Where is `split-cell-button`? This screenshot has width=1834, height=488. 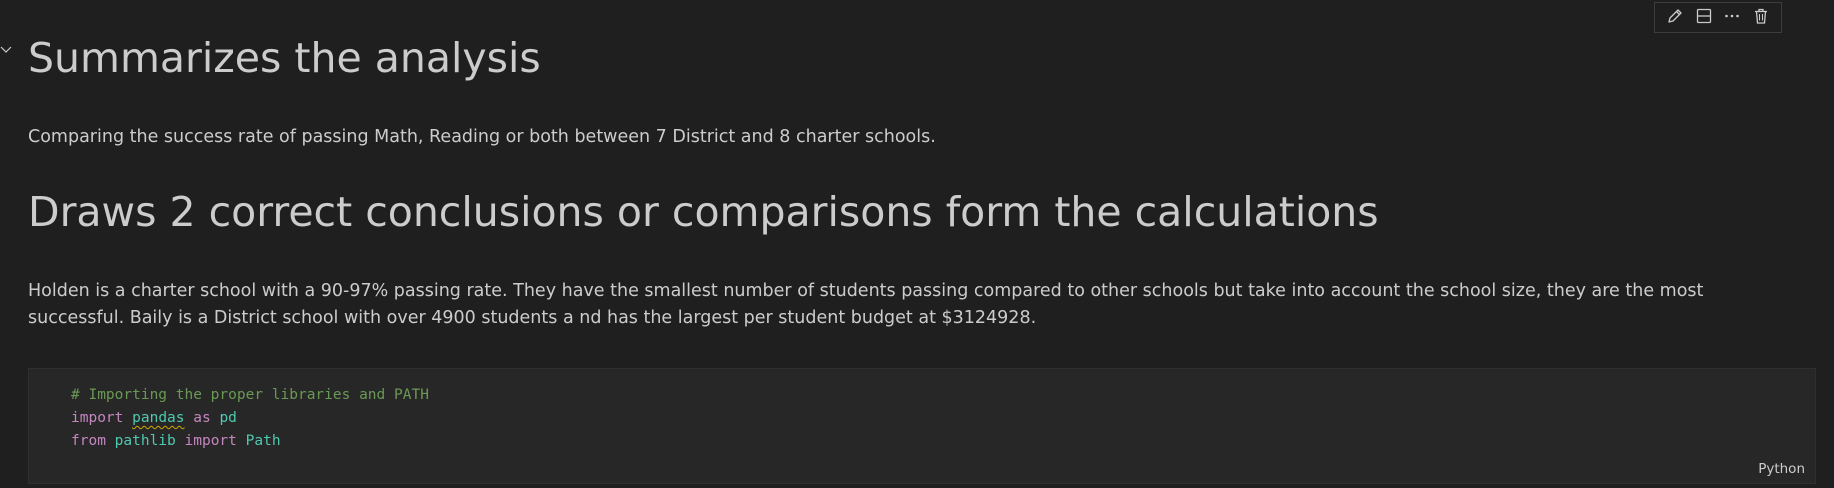 split-cell-button is located at coordinates (1704, 18).